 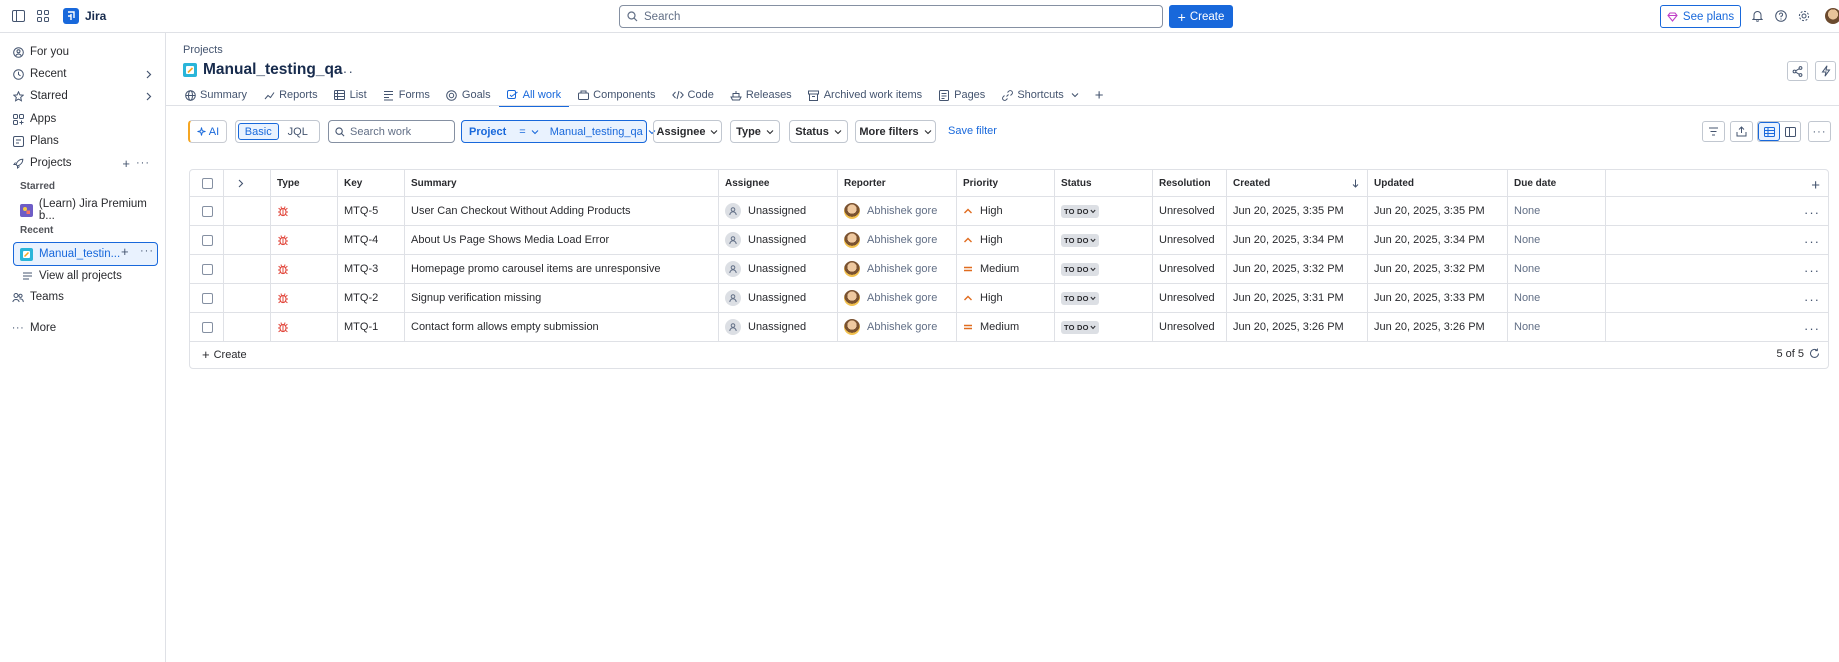 What do you see at coordinates (125, 251) in the screenshot?
I see `add-icon: +` at bounding box center [125, 251].